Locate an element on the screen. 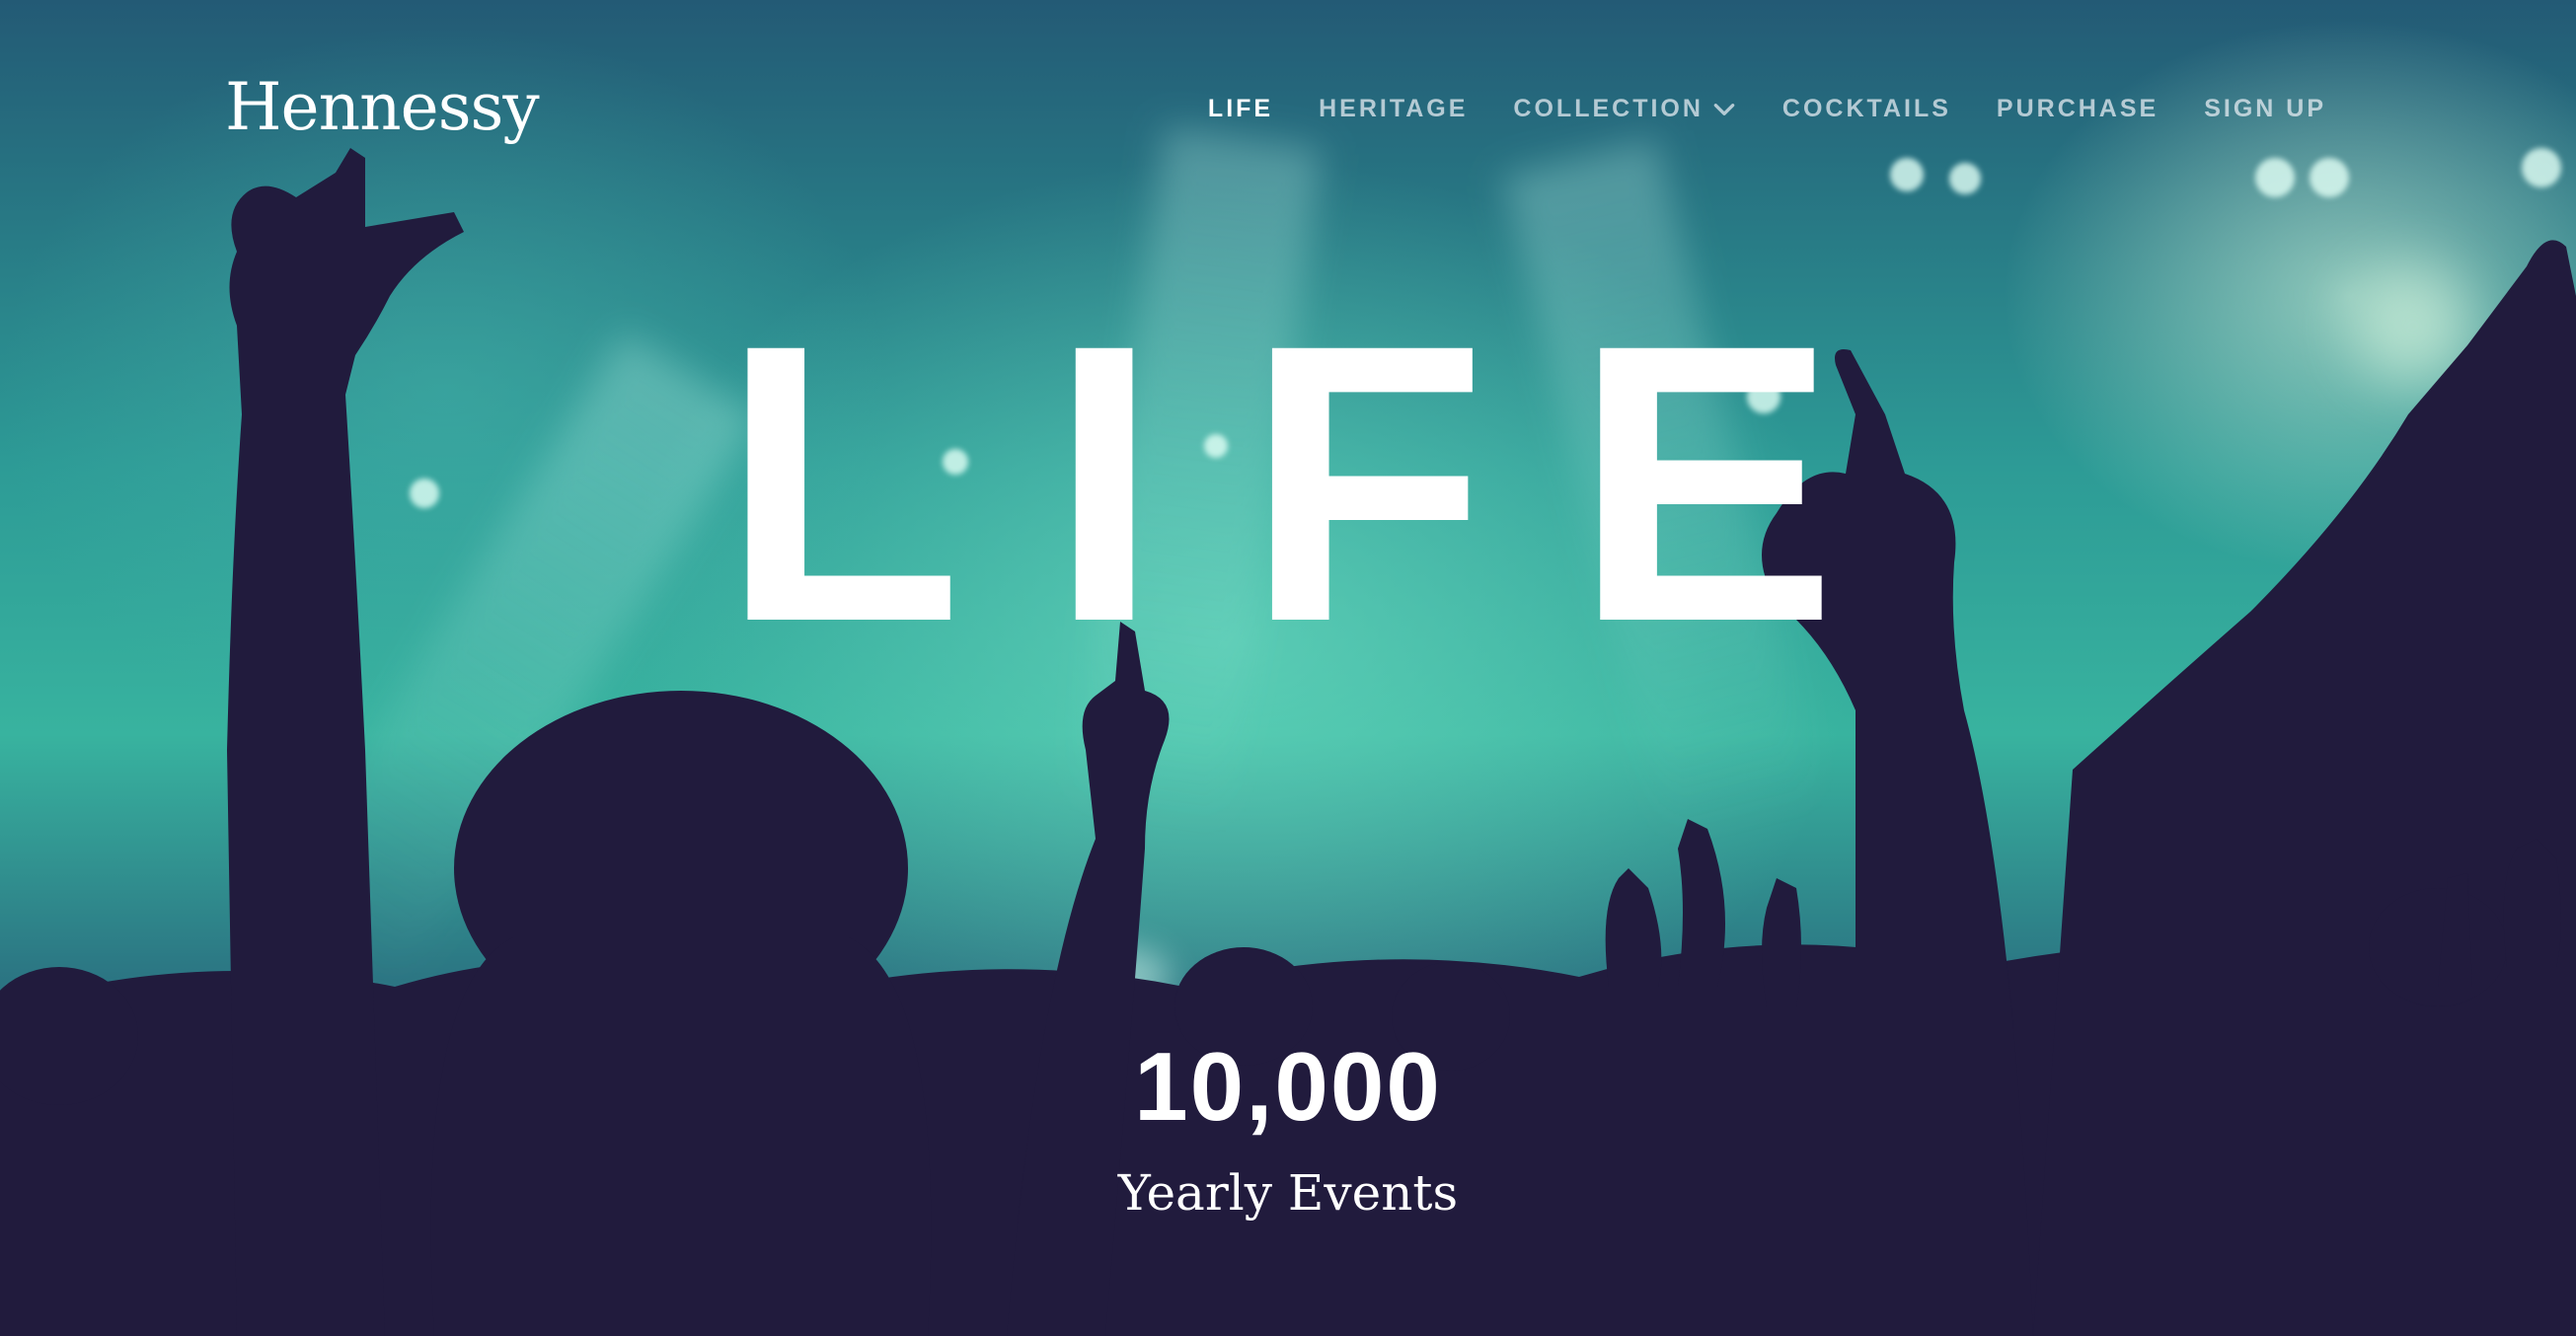 The height and width of the screenshot is (1336, 2576). nav-item-collection: COLLECTION is located at coordinates (1625, 109).